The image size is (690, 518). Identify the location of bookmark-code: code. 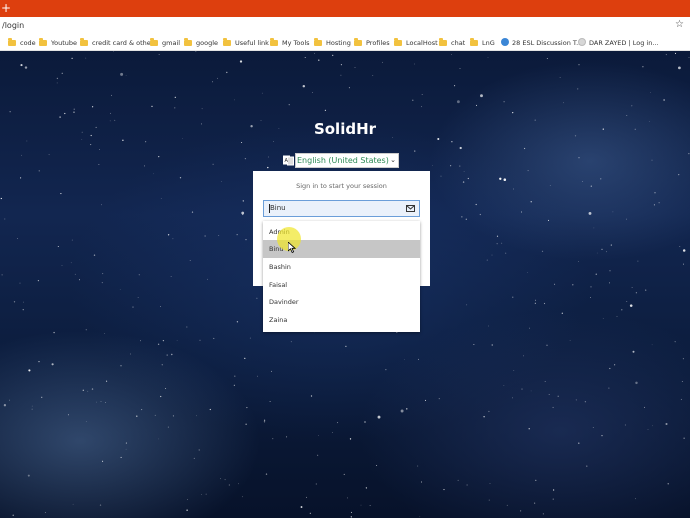
(22, 43).